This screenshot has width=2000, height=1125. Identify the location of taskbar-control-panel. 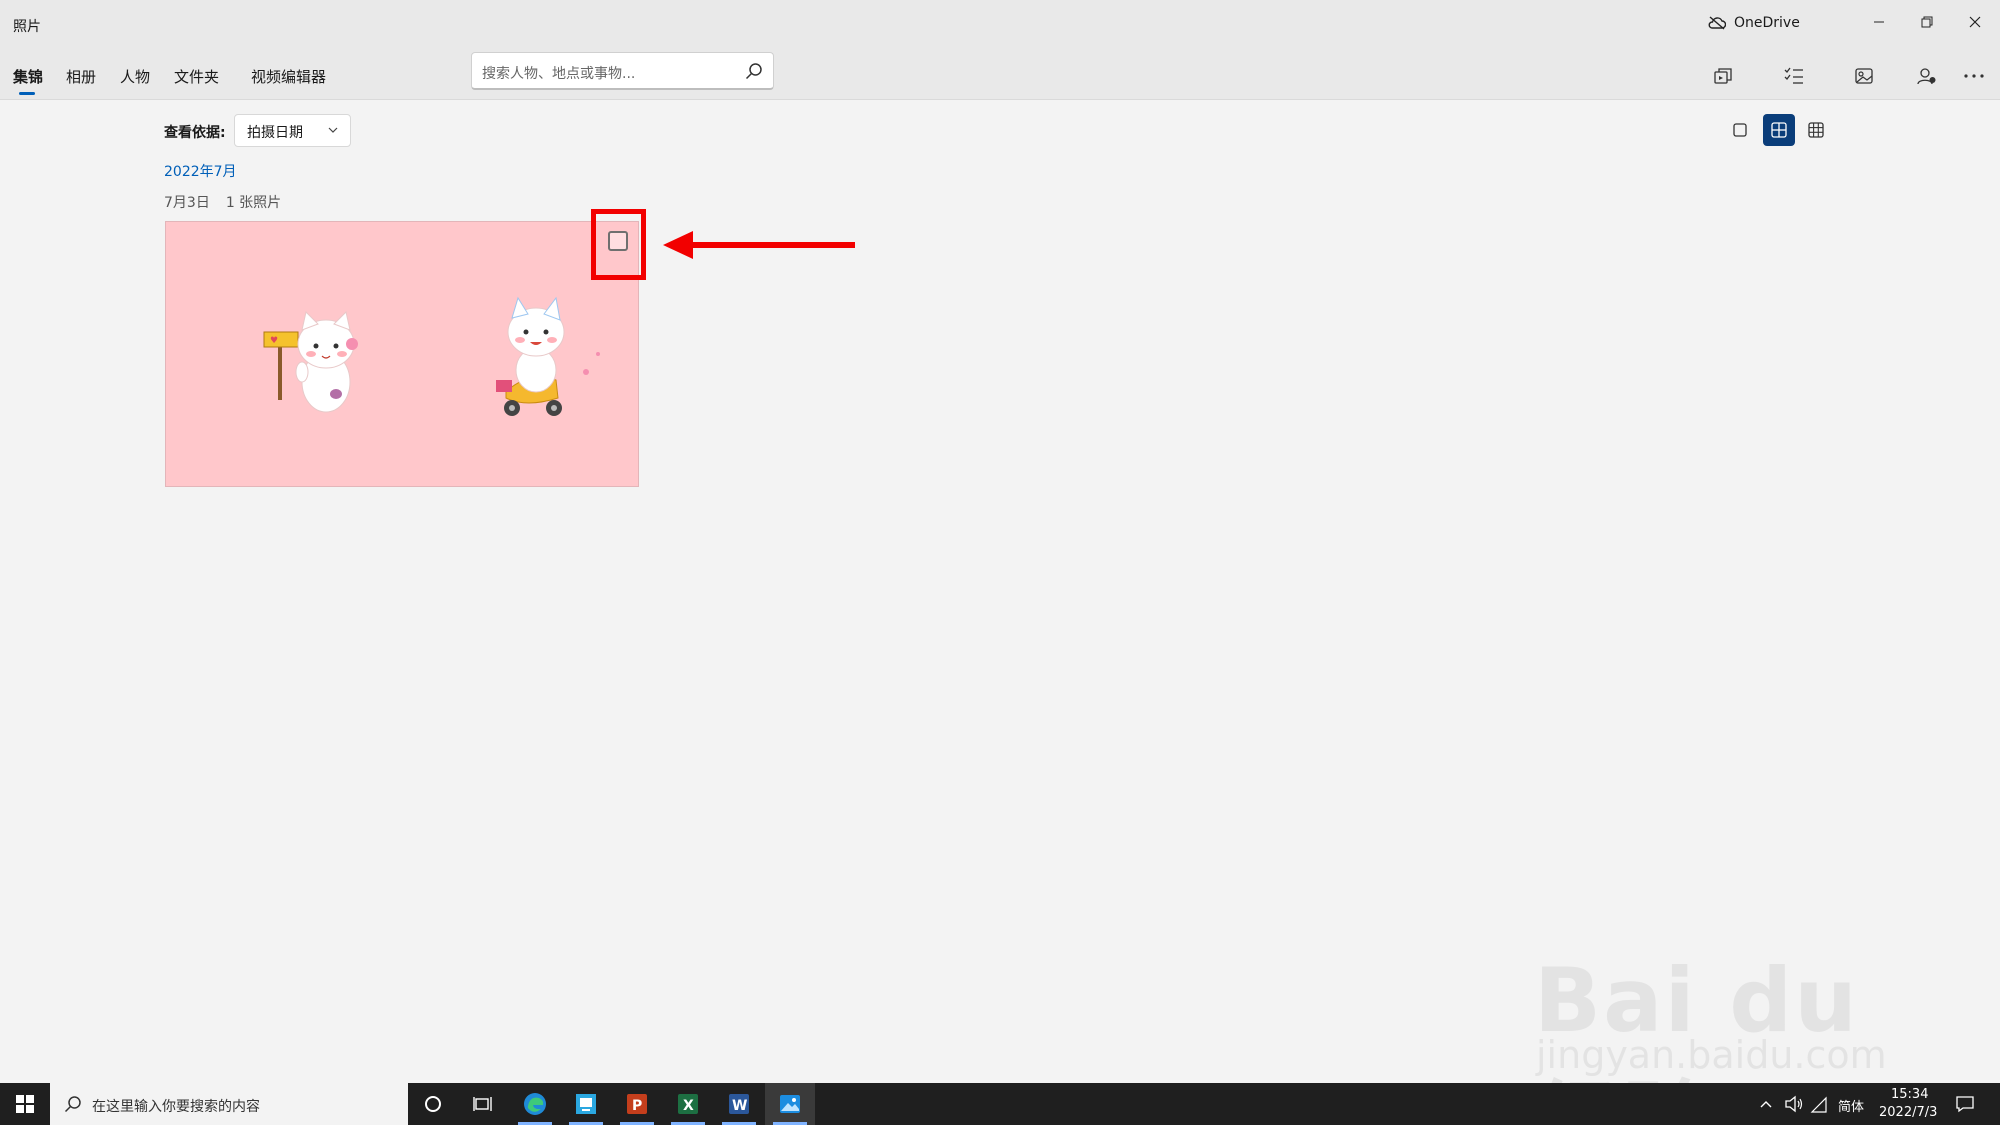
(586, 1104).